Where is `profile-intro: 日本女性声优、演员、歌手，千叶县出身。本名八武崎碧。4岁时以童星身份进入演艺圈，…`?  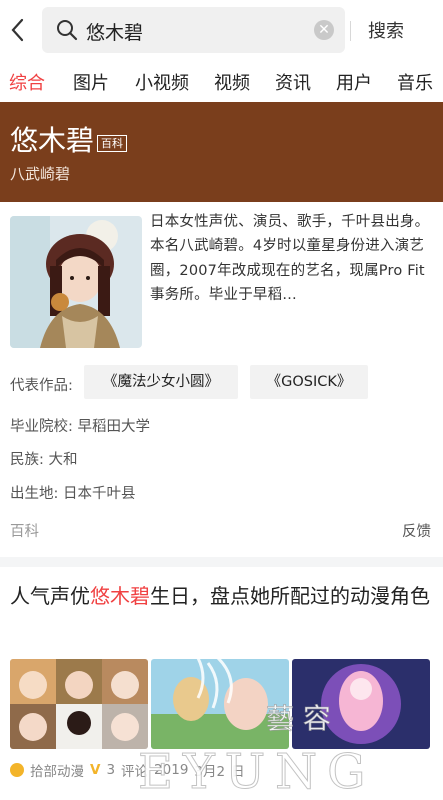
profile-intro: 日本女性声优、演员、歌手，千叶县出身。本名八武崎碧。4岁时以童星身份进入演艺圈，… is located at coordinates (290, 259).